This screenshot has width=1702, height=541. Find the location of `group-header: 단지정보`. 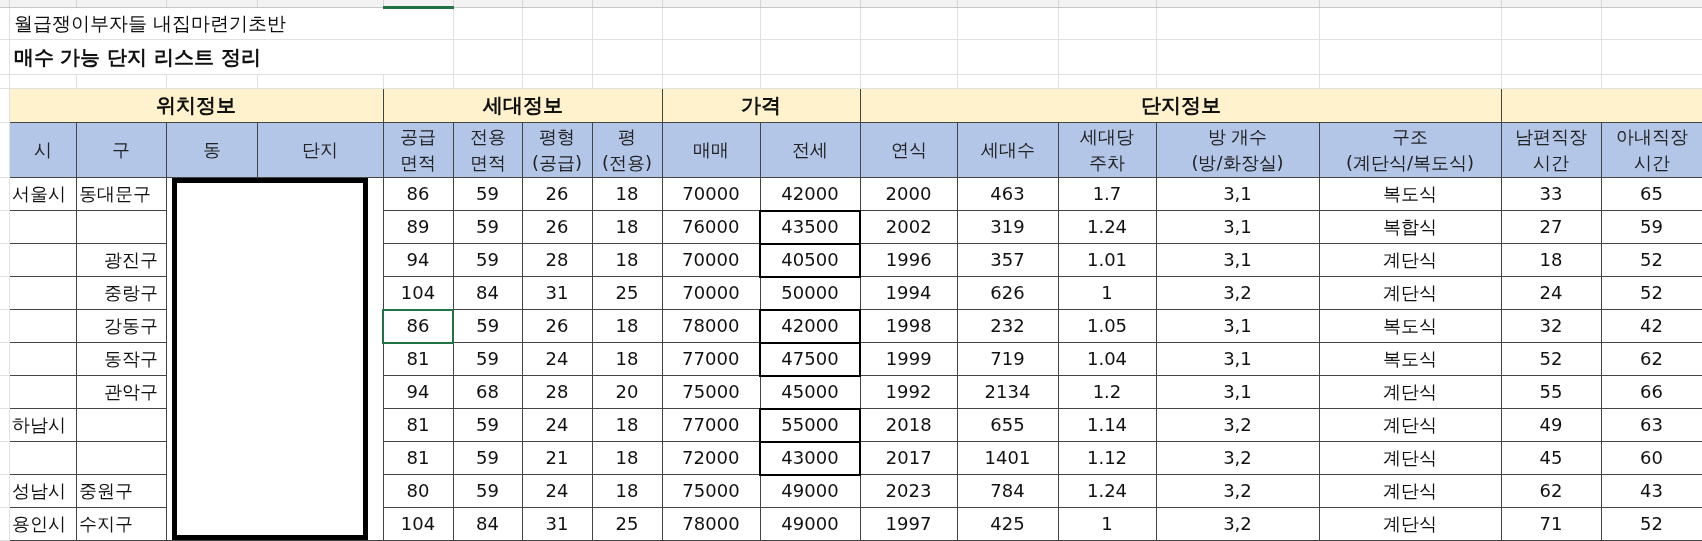

group-header: 단지정보 is located at coordinates (1180, 105).